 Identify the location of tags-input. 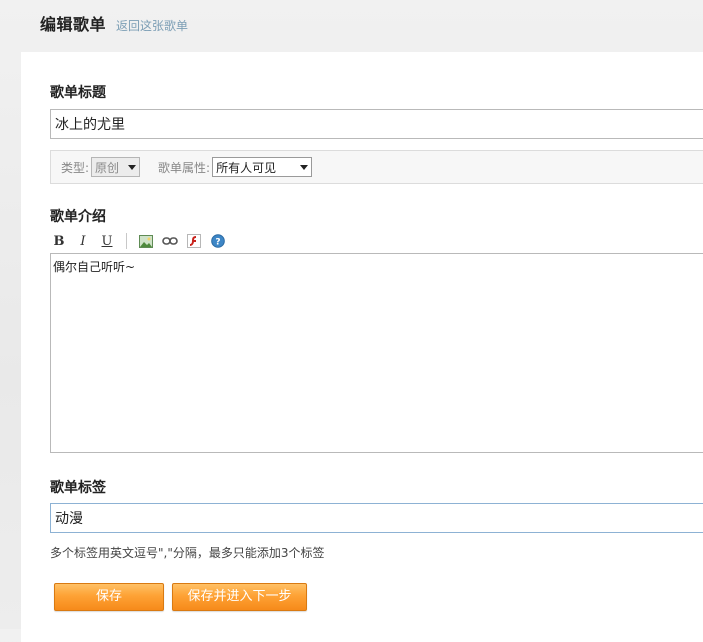
(376, 518).